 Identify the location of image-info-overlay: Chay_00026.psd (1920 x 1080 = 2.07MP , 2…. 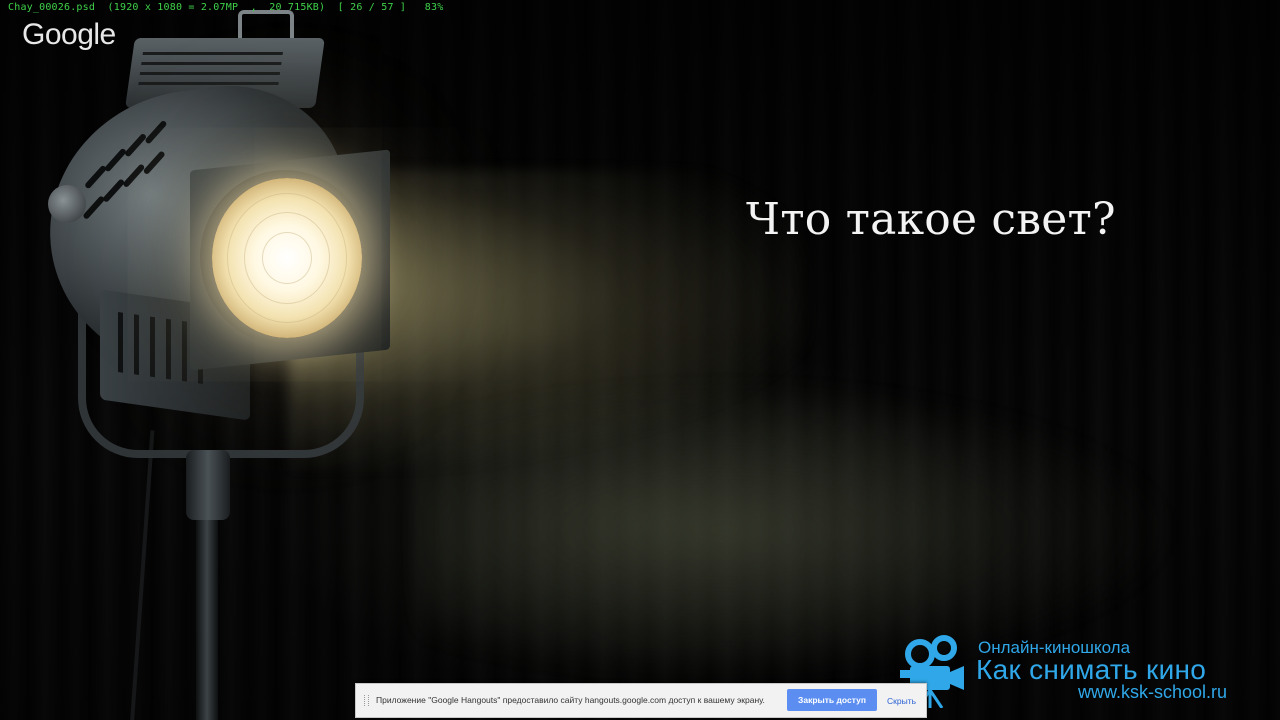
(226, 7).